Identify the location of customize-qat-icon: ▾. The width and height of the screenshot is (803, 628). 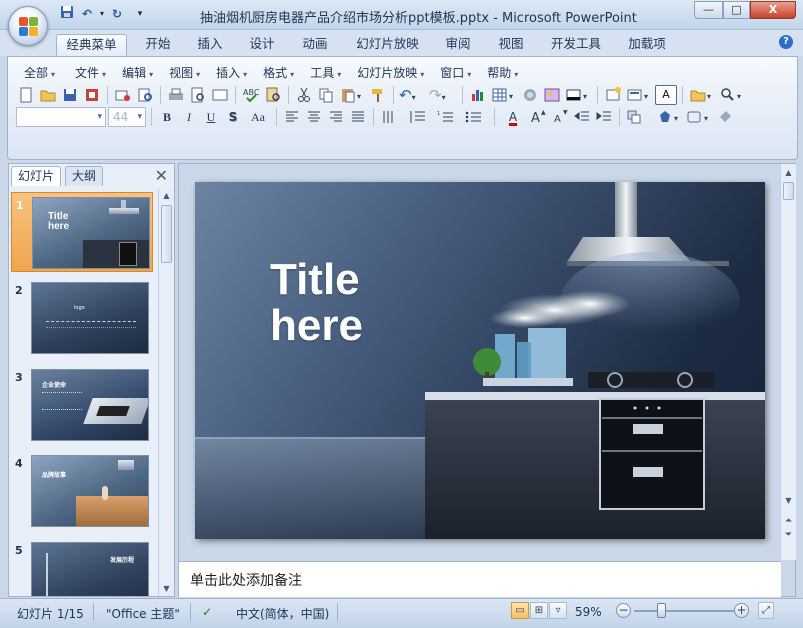
(140, 14).